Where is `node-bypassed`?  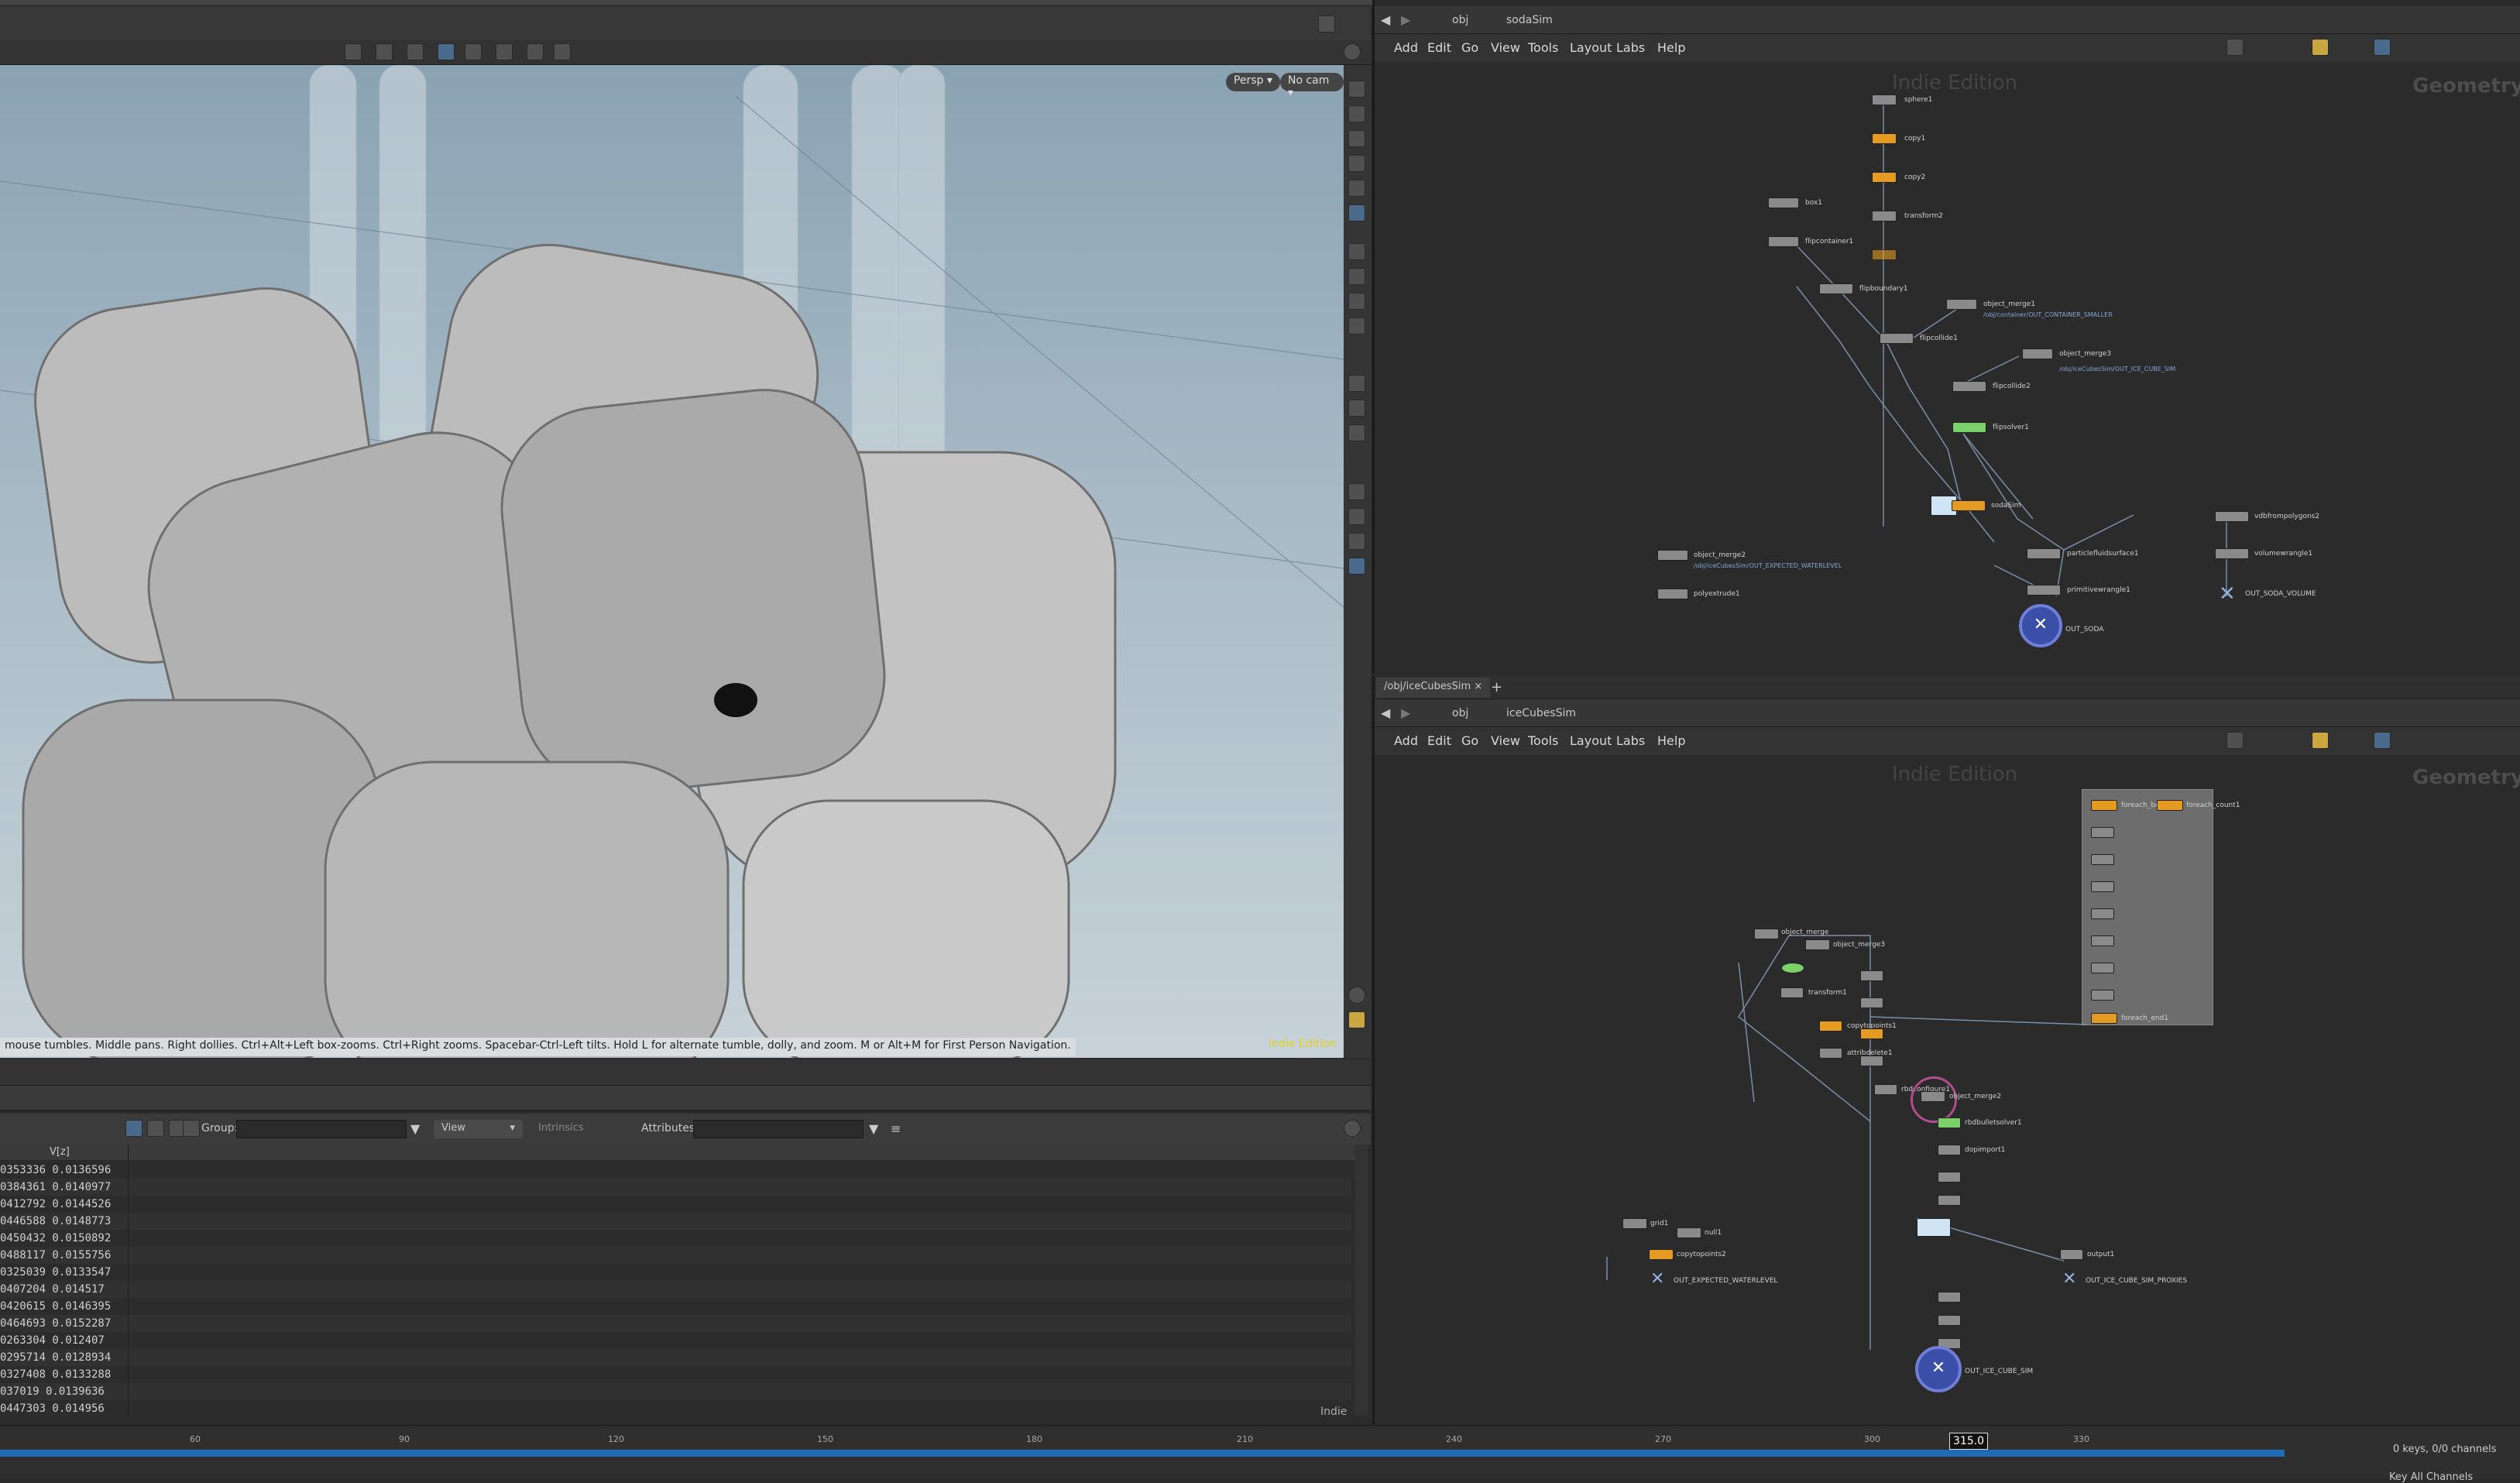
node-bypassed is located at coordinates (1885, 255).